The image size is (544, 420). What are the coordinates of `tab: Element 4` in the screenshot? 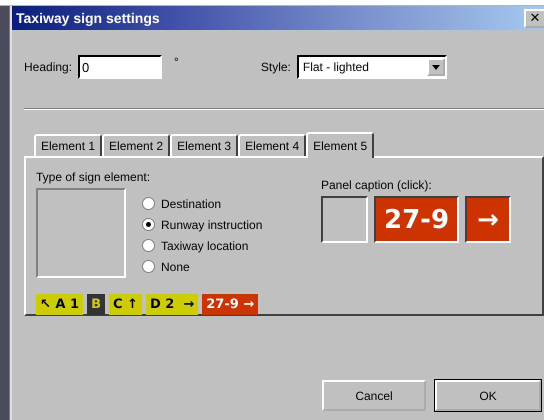 It's located at (272, 145).